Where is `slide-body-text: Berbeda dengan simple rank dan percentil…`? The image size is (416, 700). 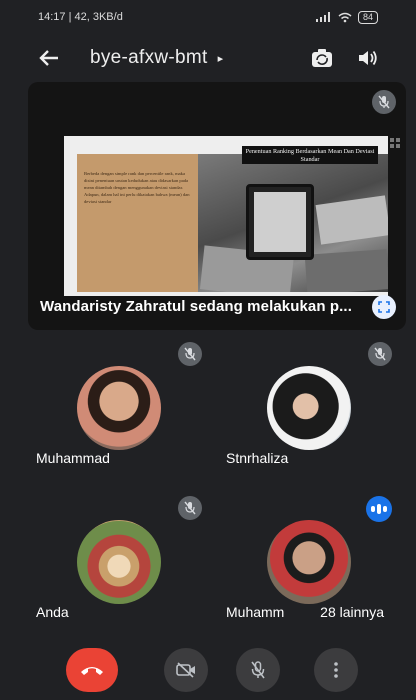 slide-body-text: Berbeda dengan simple rank dan percentil… is located at coordinates (137, 187).